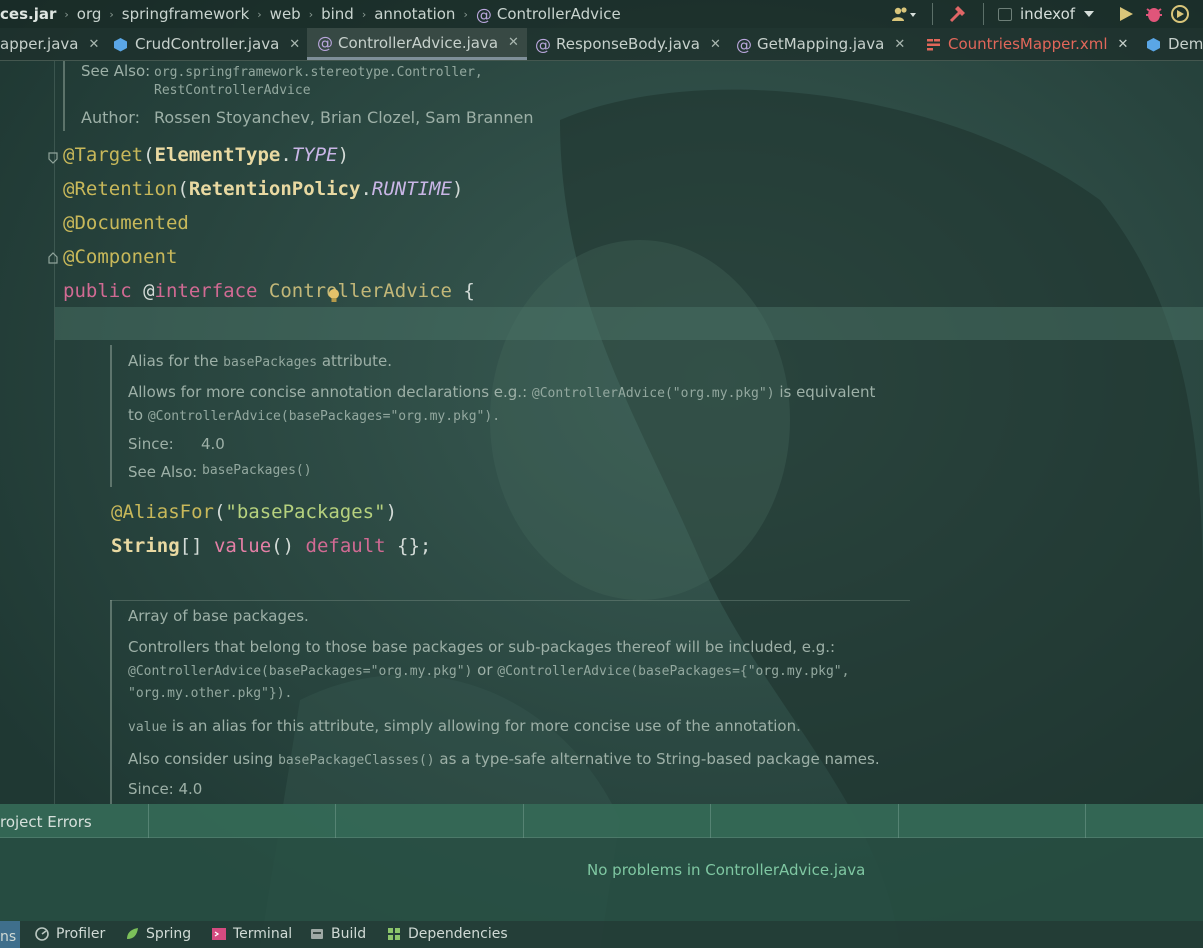  Describe the element at coordinates (366, 189) in the screenshot. I see `punct-token: .` at that location.